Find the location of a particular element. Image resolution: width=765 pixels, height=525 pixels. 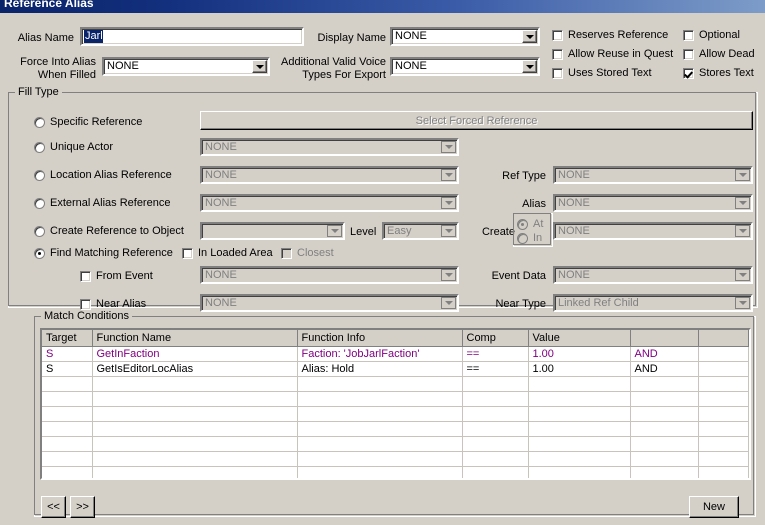

window-titlebar: Reference Alias is located at coordinates (382, 6).